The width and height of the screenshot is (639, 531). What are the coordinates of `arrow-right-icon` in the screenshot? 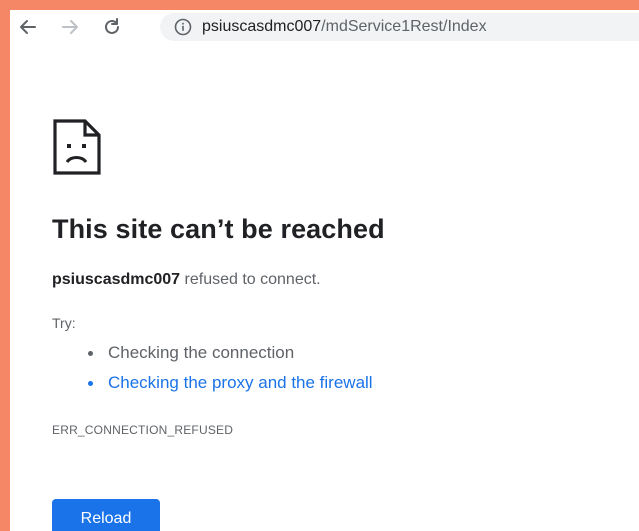 It's located at (70, 27).